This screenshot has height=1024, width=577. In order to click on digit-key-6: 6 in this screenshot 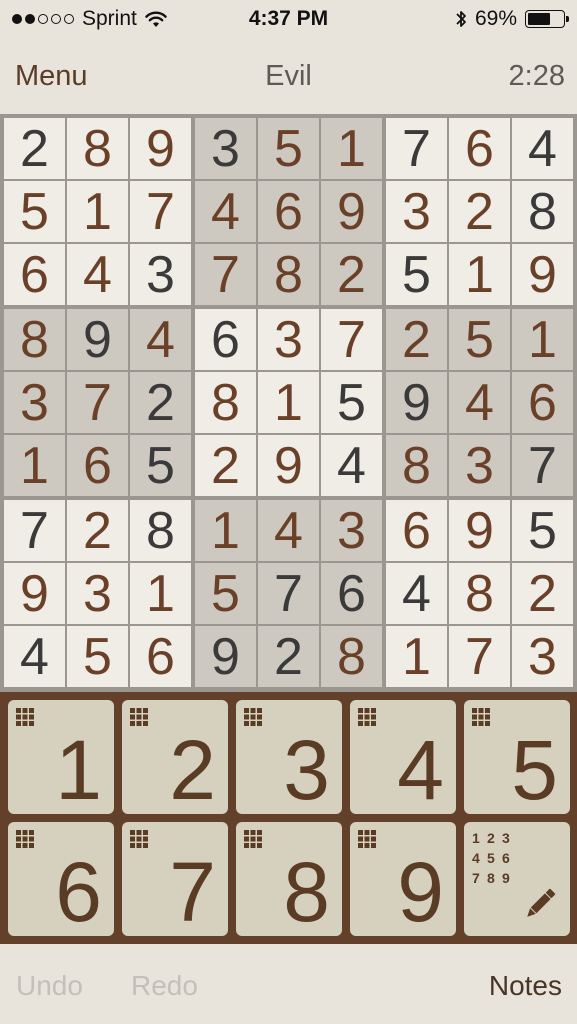, I will do `click(61, 879)`.